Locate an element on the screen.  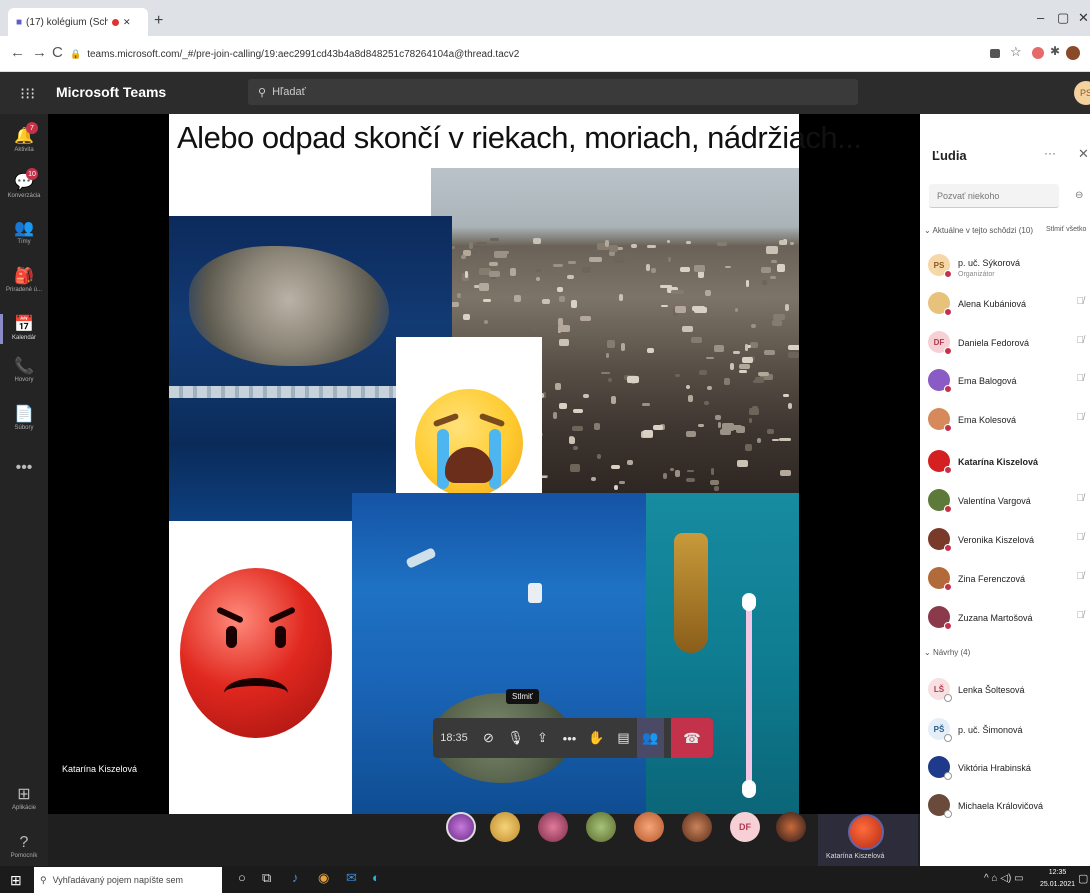
participant-row: LŠ Lenka Šoltesová is located at coordinates (1009, 689).